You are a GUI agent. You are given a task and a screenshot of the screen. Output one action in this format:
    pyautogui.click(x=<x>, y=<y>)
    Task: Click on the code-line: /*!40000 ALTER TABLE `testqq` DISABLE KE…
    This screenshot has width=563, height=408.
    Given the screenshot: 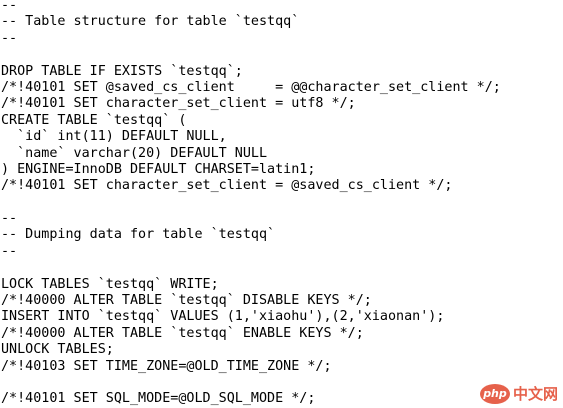 What is the action you would take?
    pyautogui.click(x=186, y=301)
    